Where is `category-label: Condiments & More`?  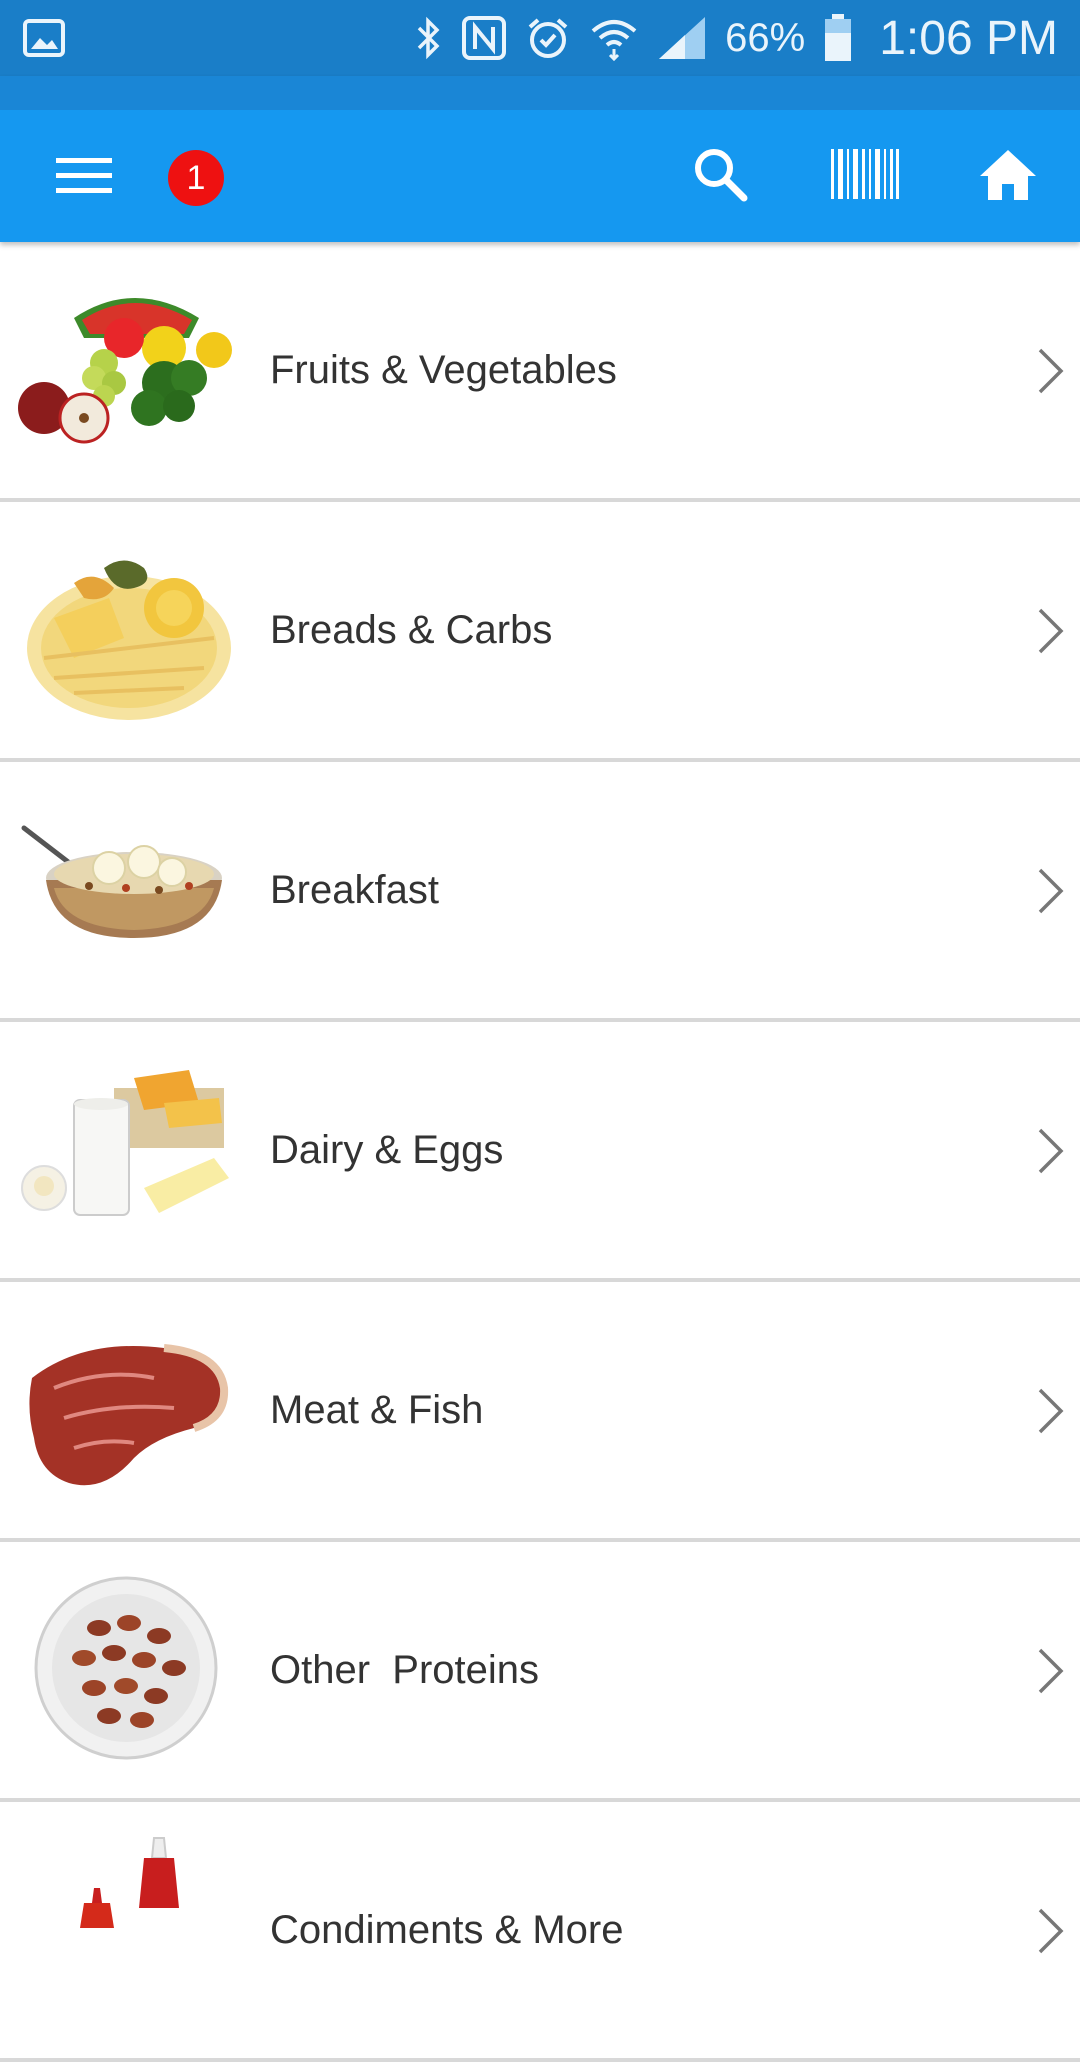 category-label: Condiments & More is located at coordinates (447, 1929).